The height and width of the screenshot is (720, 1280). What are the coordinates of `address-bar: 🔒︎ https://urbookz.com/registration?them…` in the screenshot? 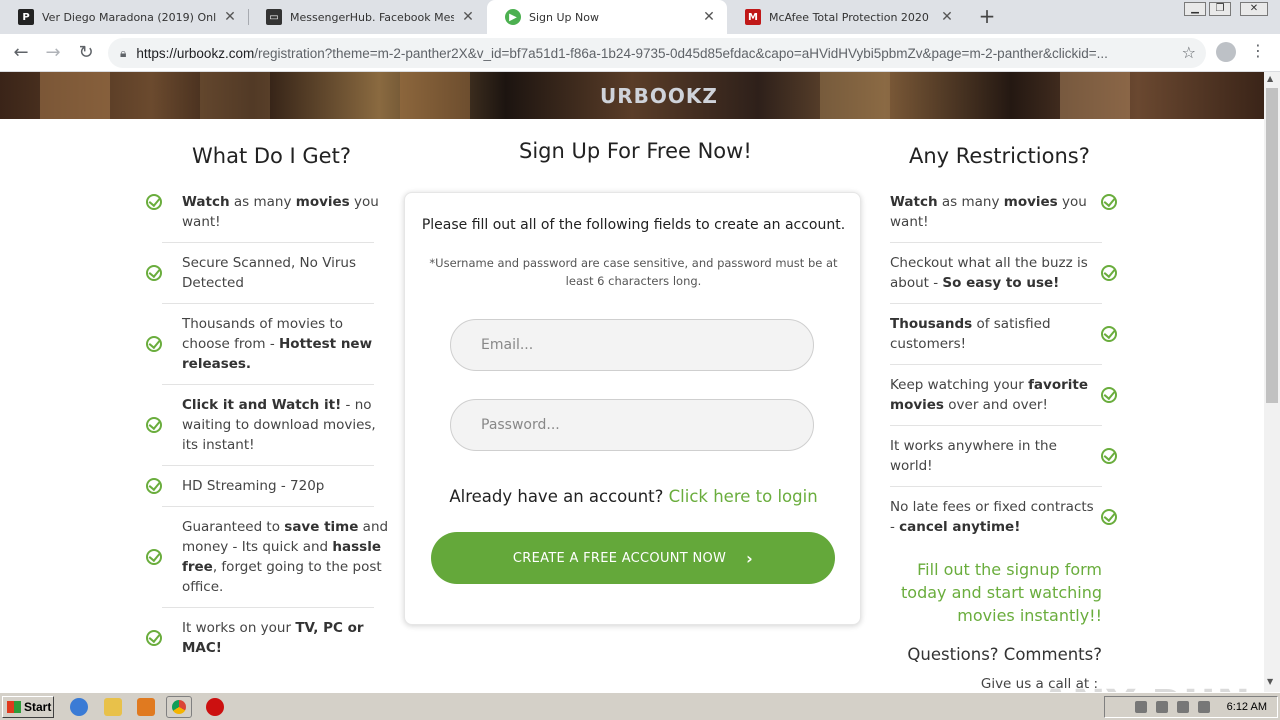 It's located at (657, 53).